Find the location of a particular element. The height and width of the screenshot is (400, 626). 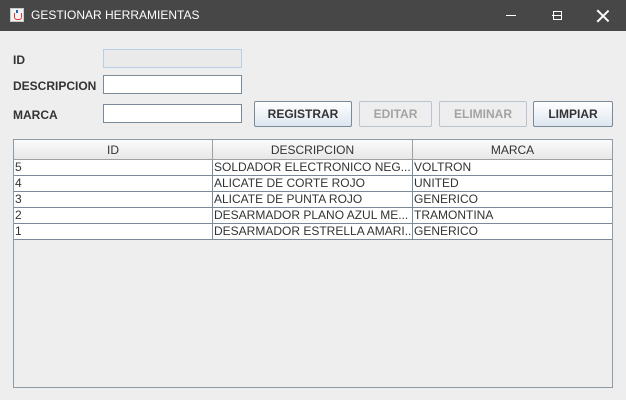

id-field is located at coordinates (172, 58).